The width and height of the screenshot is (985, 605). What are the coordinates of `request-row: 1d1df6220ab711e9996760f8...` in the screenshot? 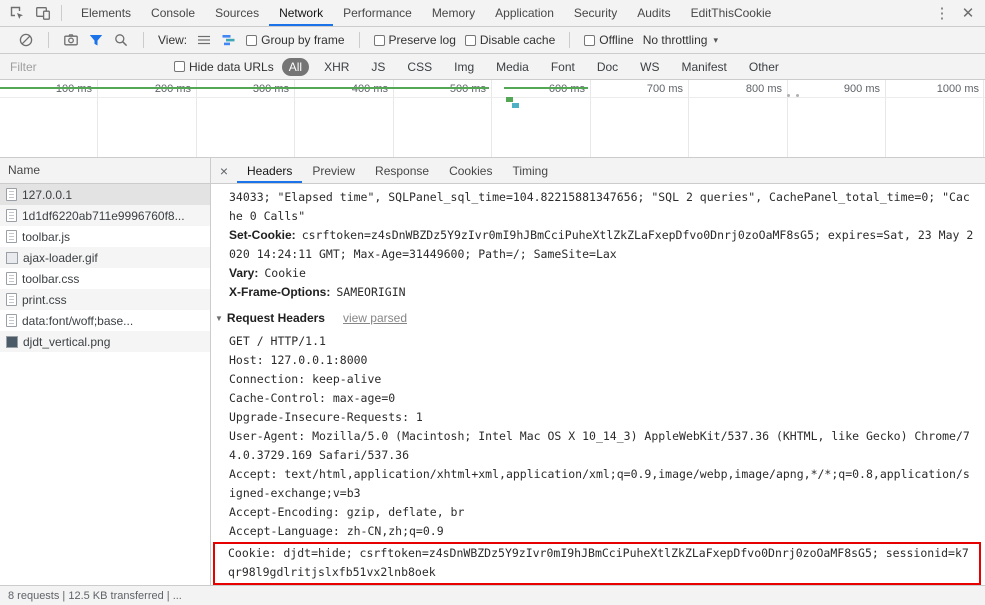 It's located at (105, 215).